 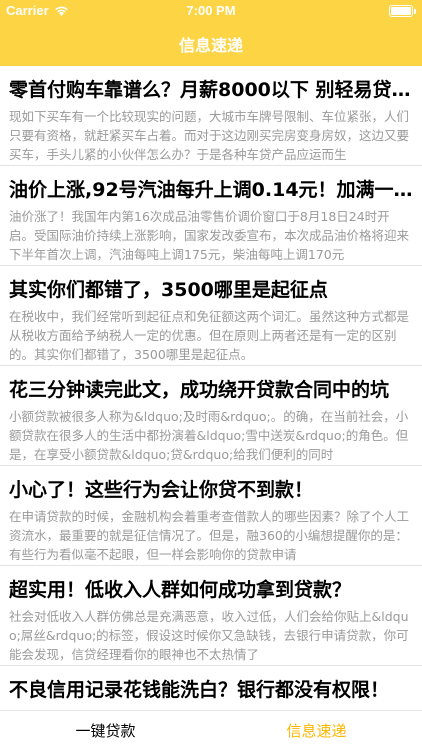 What do you see at coordinates (161, 490) in the screenshot?
I see `news-title: 小心了！这些行为会让你贷不到款！` at bounding box center [161, 490].